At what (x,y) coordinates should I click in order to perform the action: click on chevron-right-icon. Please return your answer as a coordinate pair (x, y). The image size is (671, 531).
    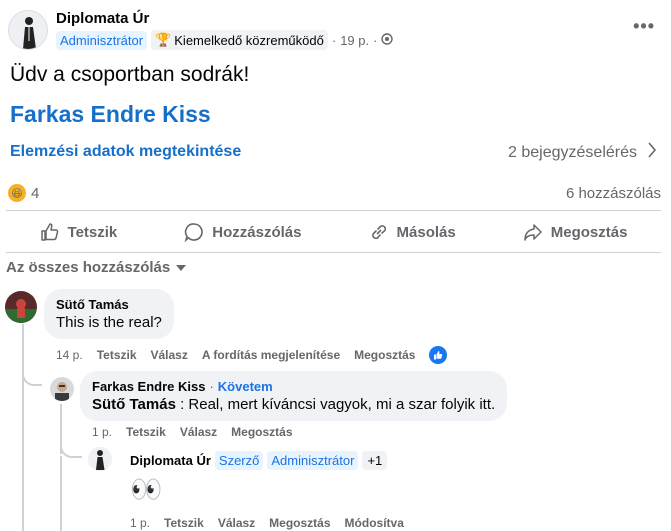
    Looking at the image, I should click on (652, 152).